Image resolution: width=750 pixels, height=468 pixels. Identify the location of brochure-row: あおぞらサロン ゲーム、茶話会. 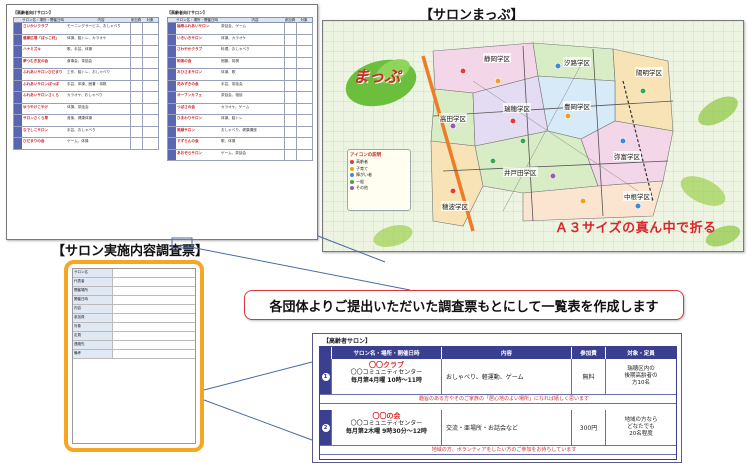
(240, 155).